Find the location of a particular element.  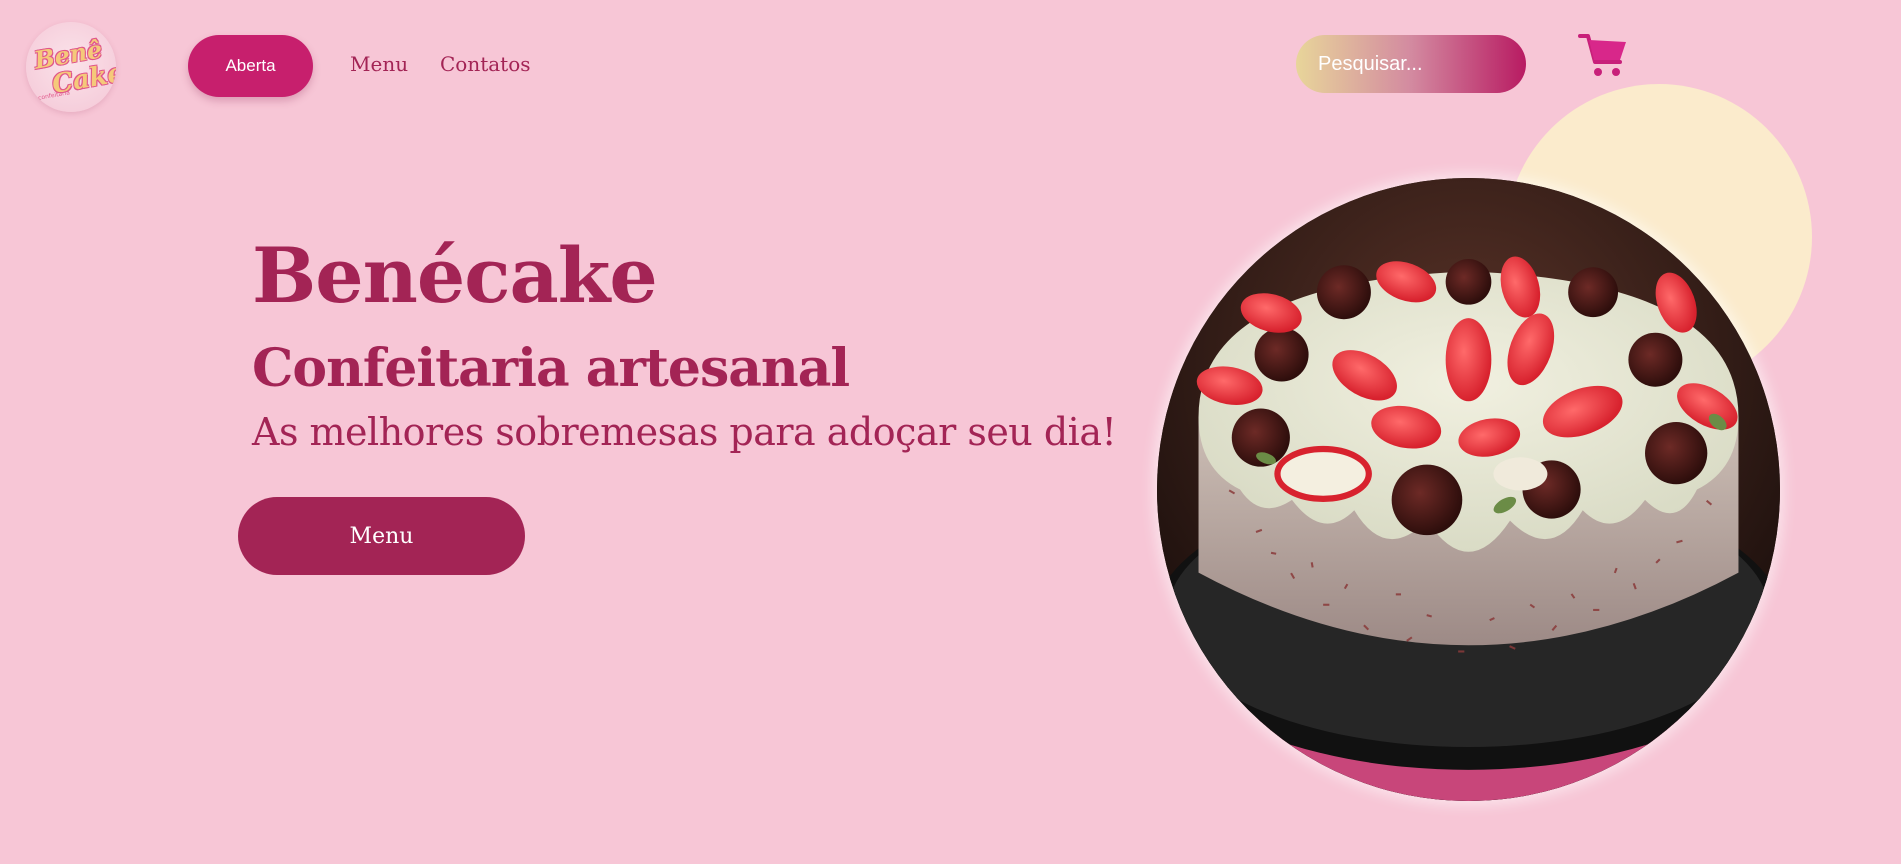

logo-tagline: confeitaria is located at coordinates (54, 95).